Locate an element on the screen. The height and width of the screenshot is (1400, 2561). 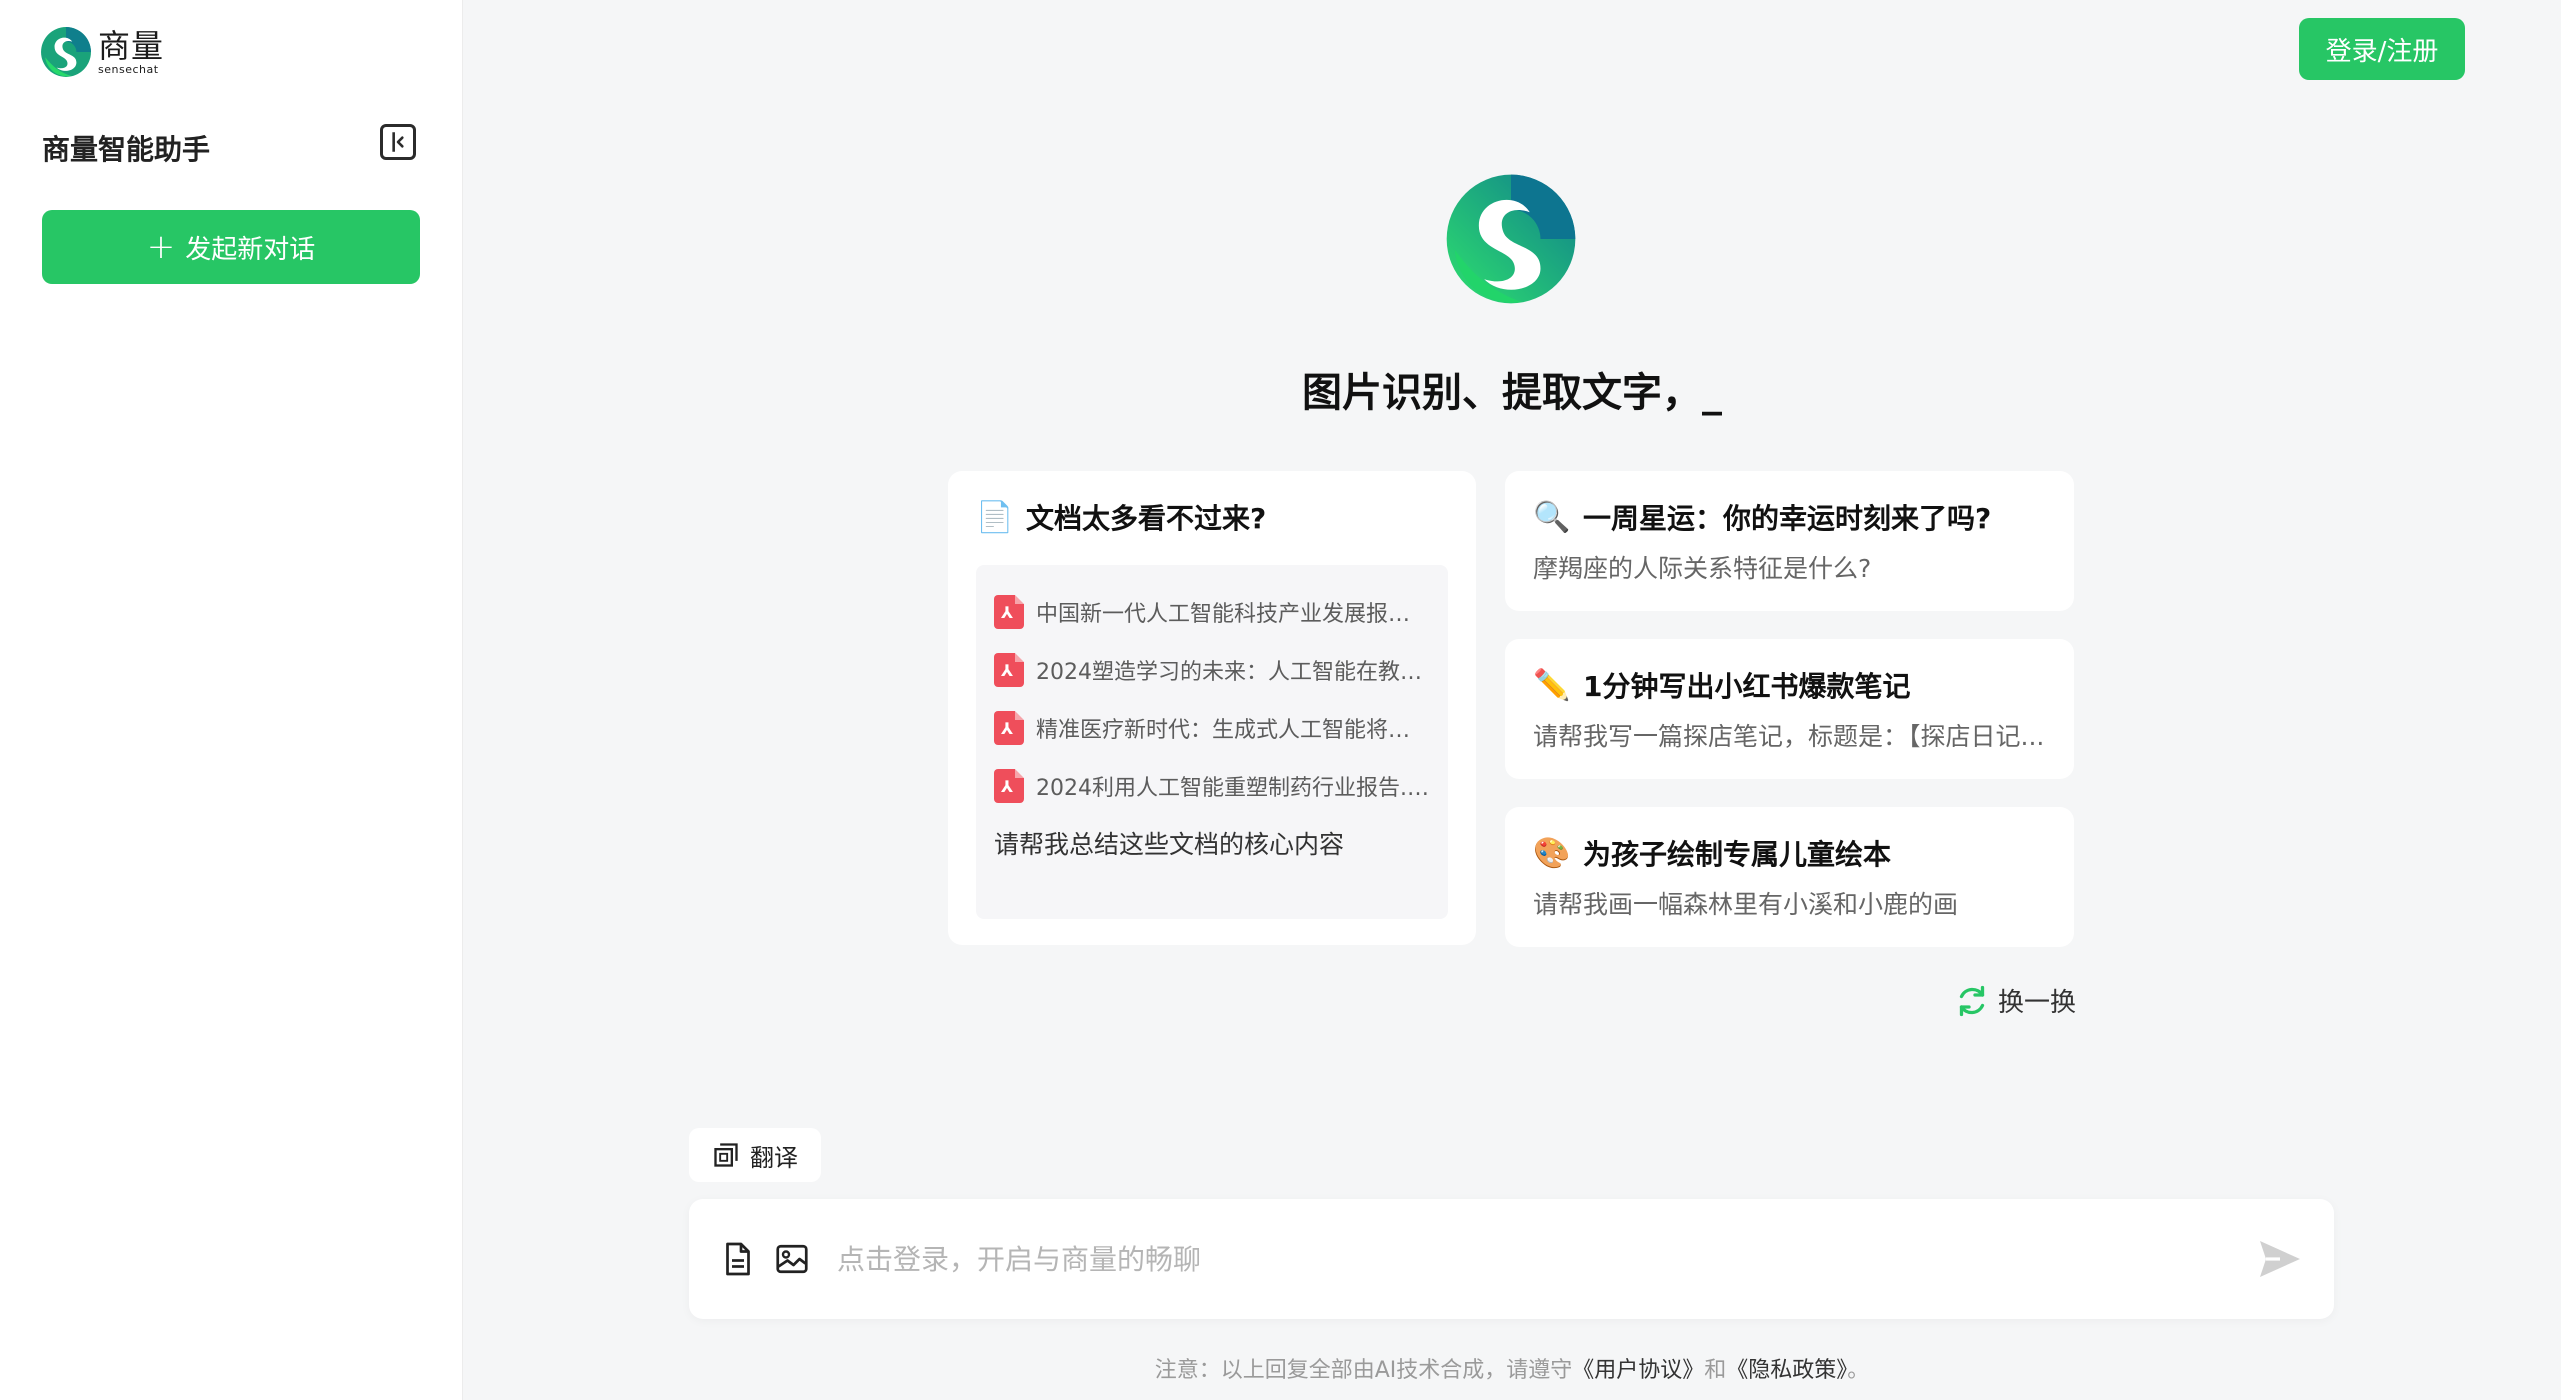
new-chat-button: + 发起新对话 is located at coordinates (231, 247).